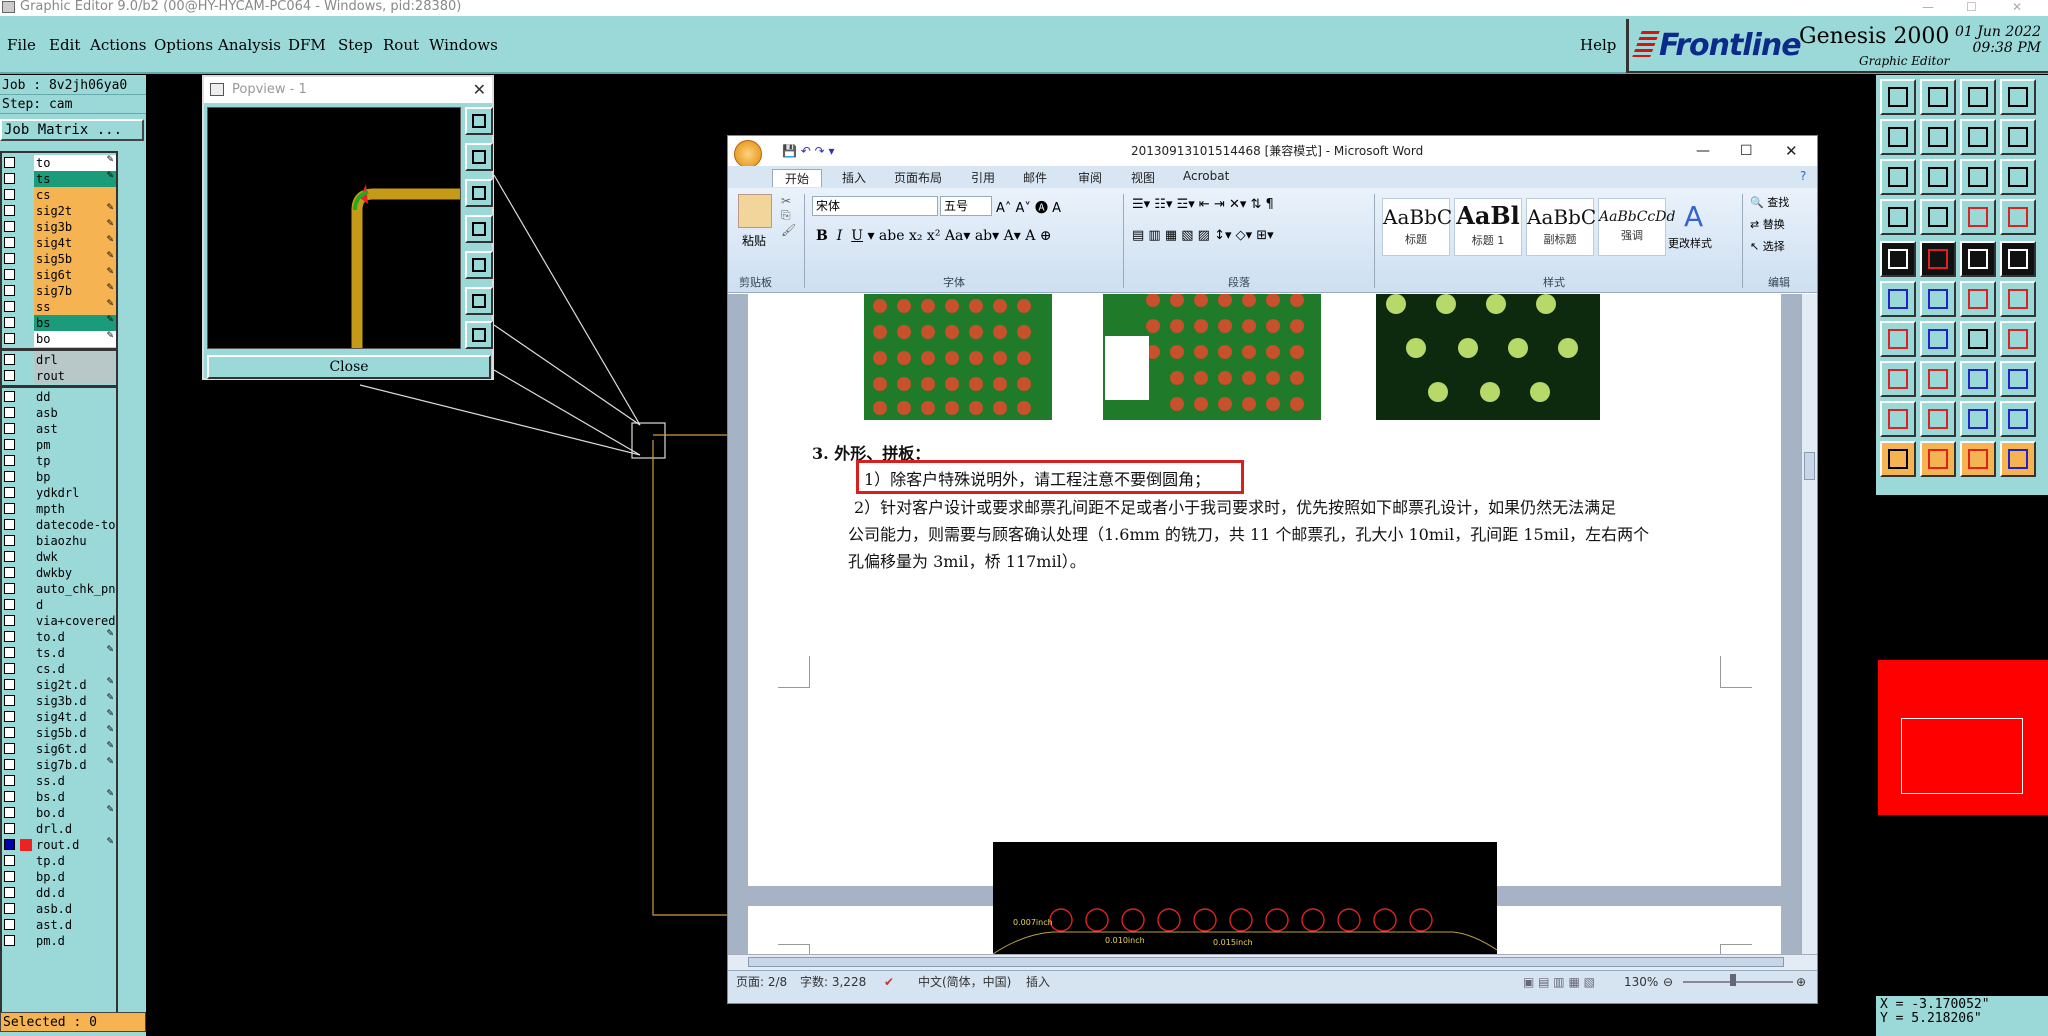 This screenshot has width=2048, height=1036. I want to click on tab-references: 引用, so click(983, 177).